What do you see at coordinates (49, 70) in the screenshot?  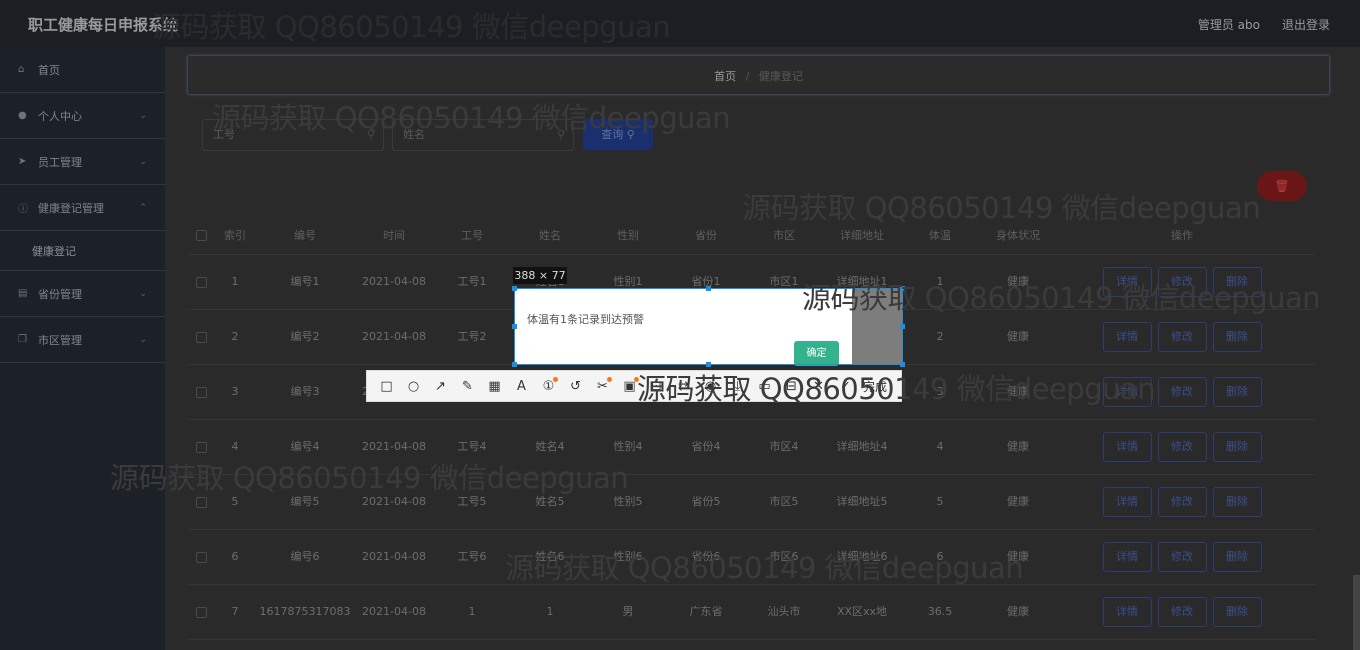 I see `sidebar-item-label: 首页` at bounding box center [49, 70].